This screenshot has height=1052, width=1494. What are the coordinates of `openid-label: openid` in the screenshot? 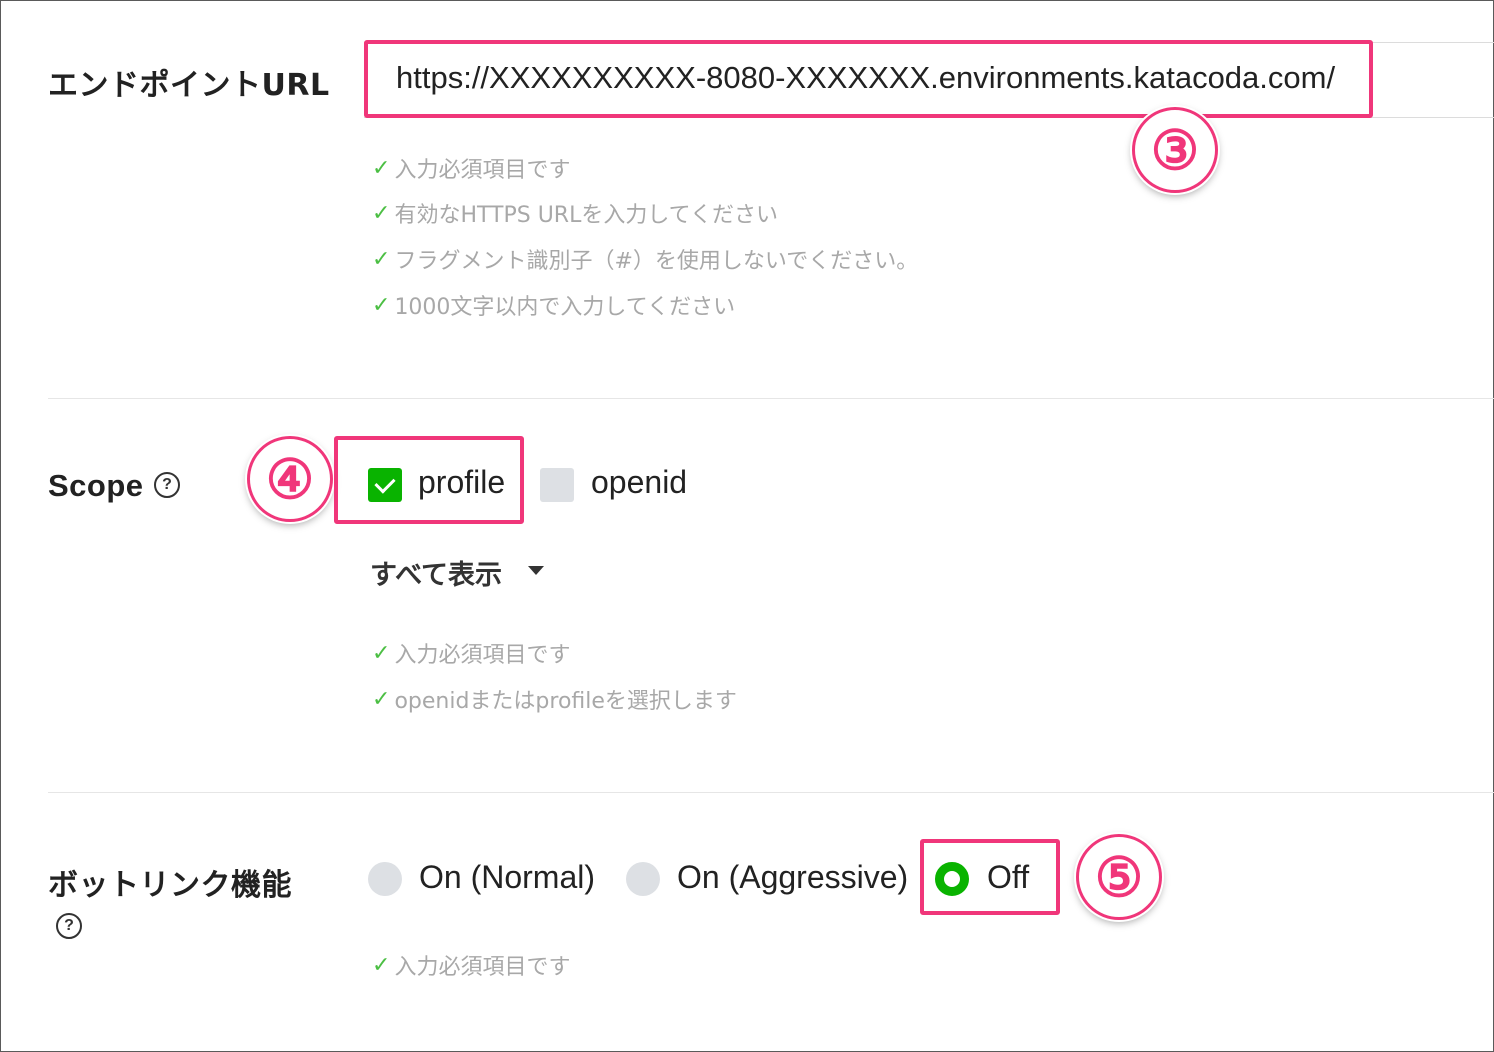 It's located at (639, 482).